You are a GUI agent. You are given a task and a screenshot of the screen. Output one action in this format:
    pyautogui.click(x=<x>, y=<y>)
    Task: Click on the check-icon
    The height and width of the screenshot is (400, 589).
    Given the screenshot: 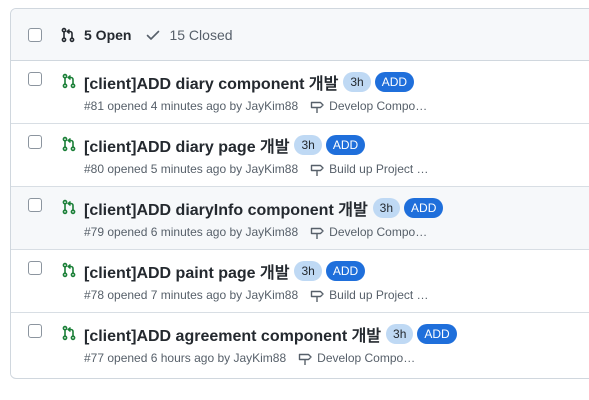 What is the action you would take?
    pyautogui.click(x=153, y=35)
    